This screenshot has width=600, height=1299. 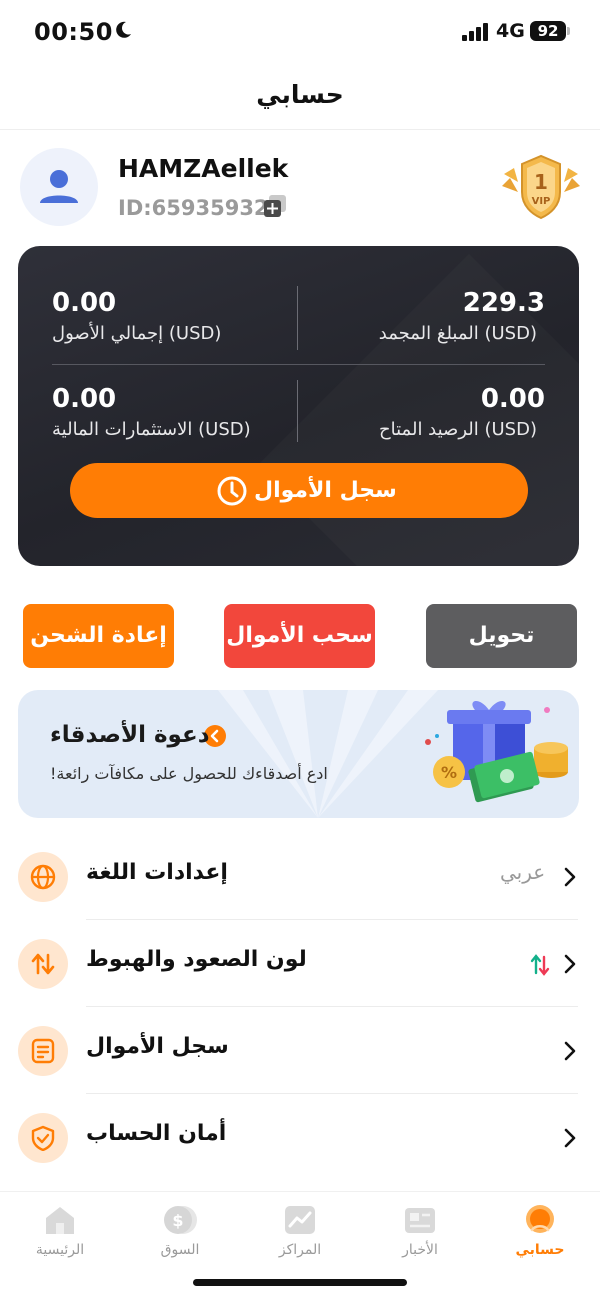 I want to click on account-icon, so click(x=540, y=1219).